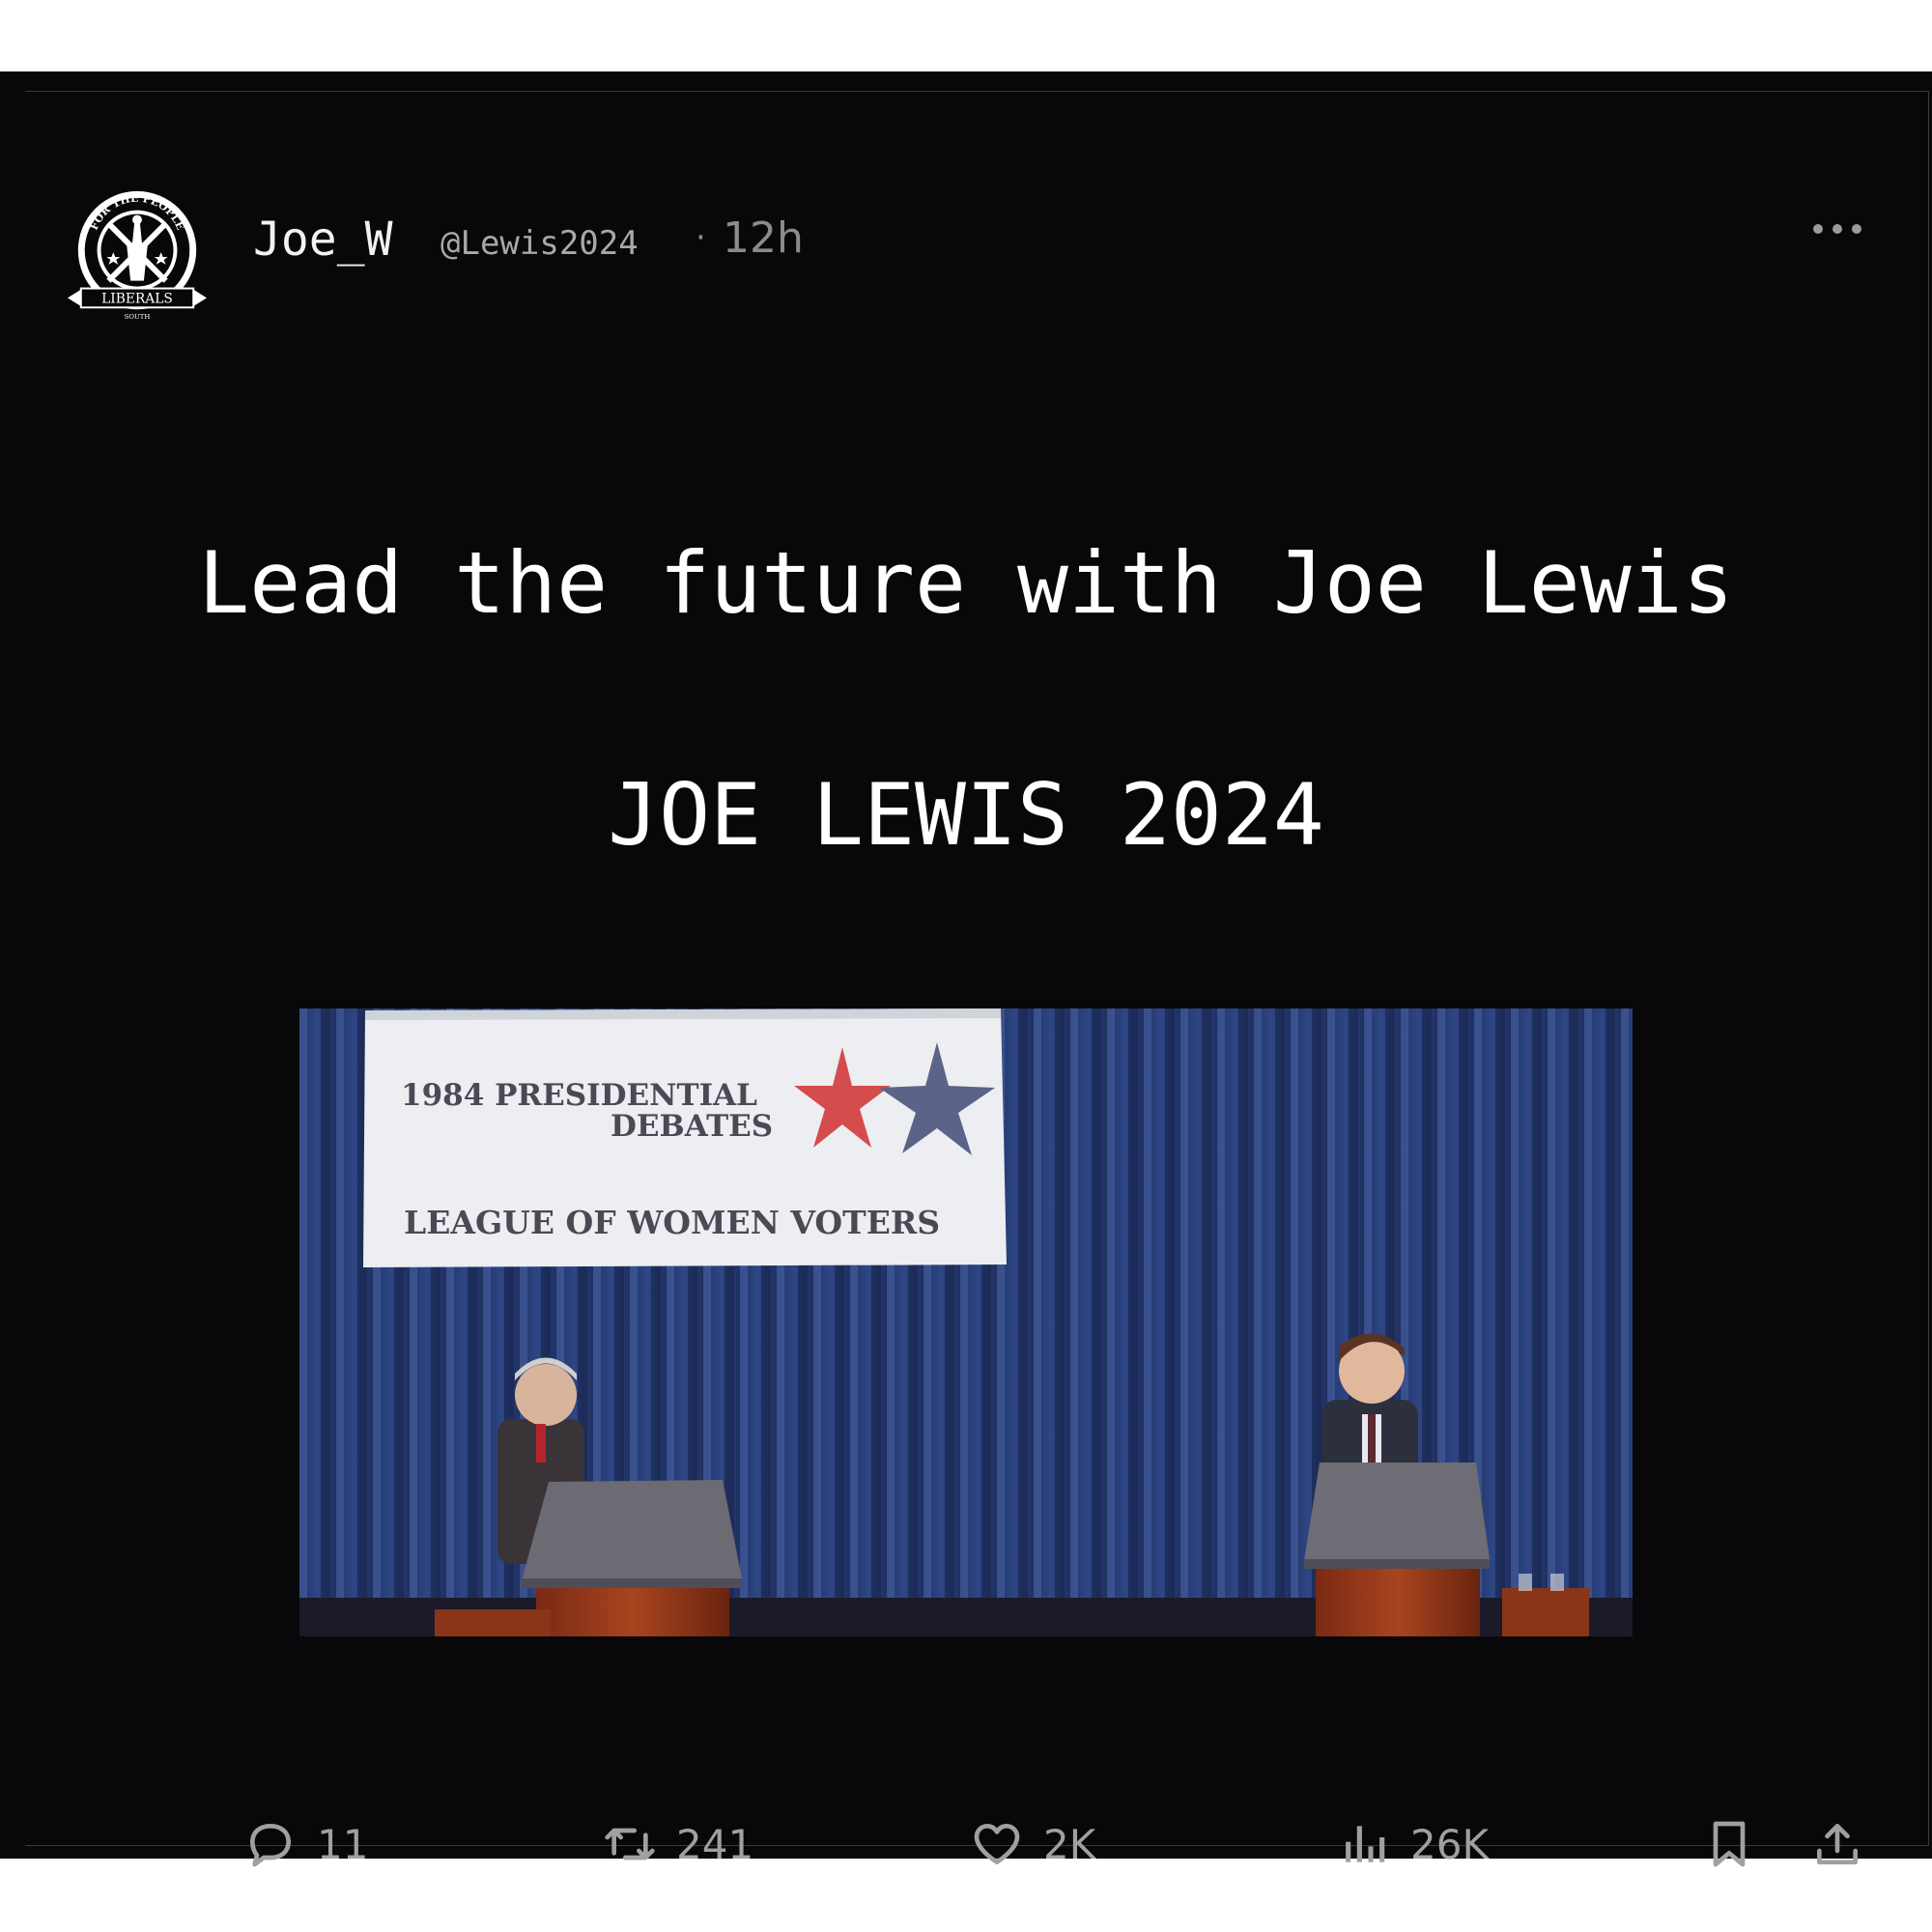  Describe the element at coordinates (579, 1095) in the screenshot. I see `banner-line-1: 1984 PRESIDENTIAL` at that location.